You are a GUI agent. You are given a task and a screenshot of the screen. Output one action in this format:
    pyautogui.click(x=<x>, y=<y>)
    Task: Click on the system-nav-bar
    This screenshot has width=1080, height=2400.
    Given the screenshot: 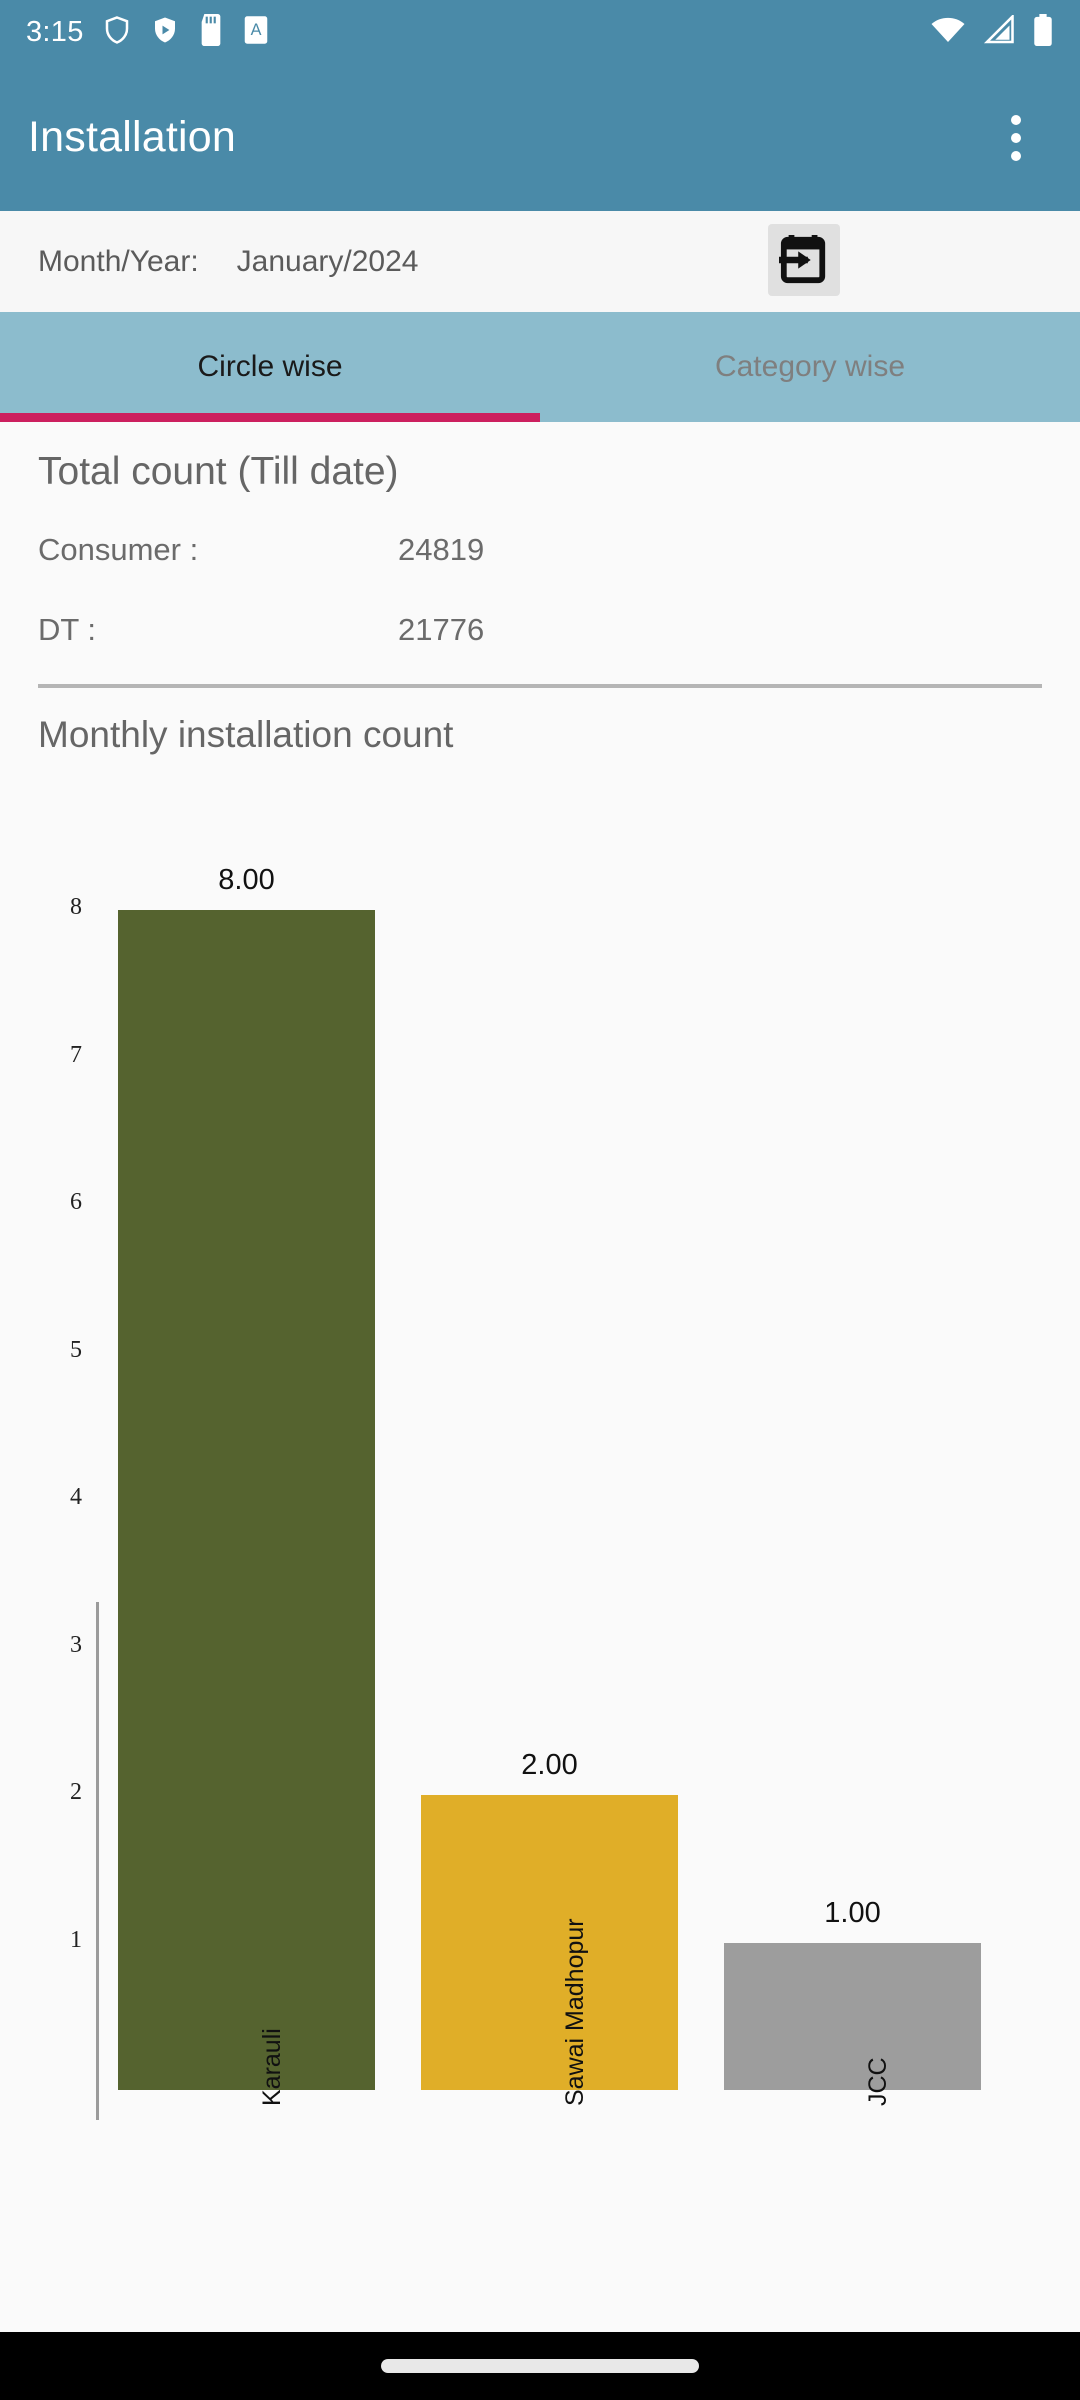 What is the action you would take?
    pyautogui.click(x=540, y=2366)
    